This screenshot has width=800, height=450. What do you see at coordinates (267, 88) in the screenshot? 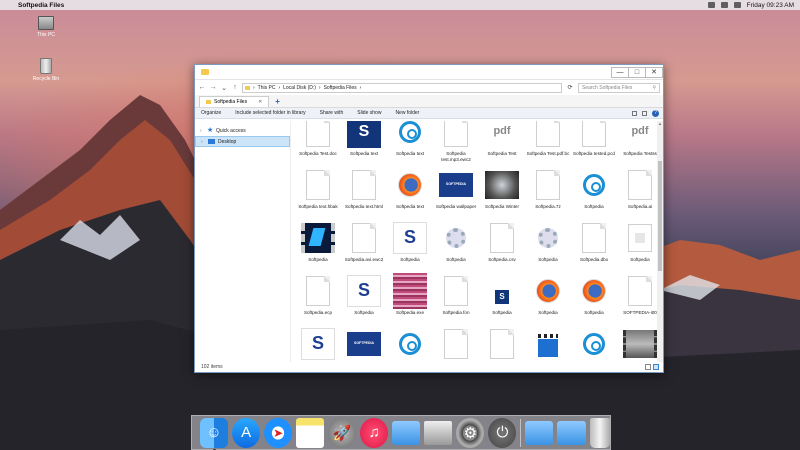
I see `breadcrumb-this-pc: This PC` at bounding box center [267, 88].